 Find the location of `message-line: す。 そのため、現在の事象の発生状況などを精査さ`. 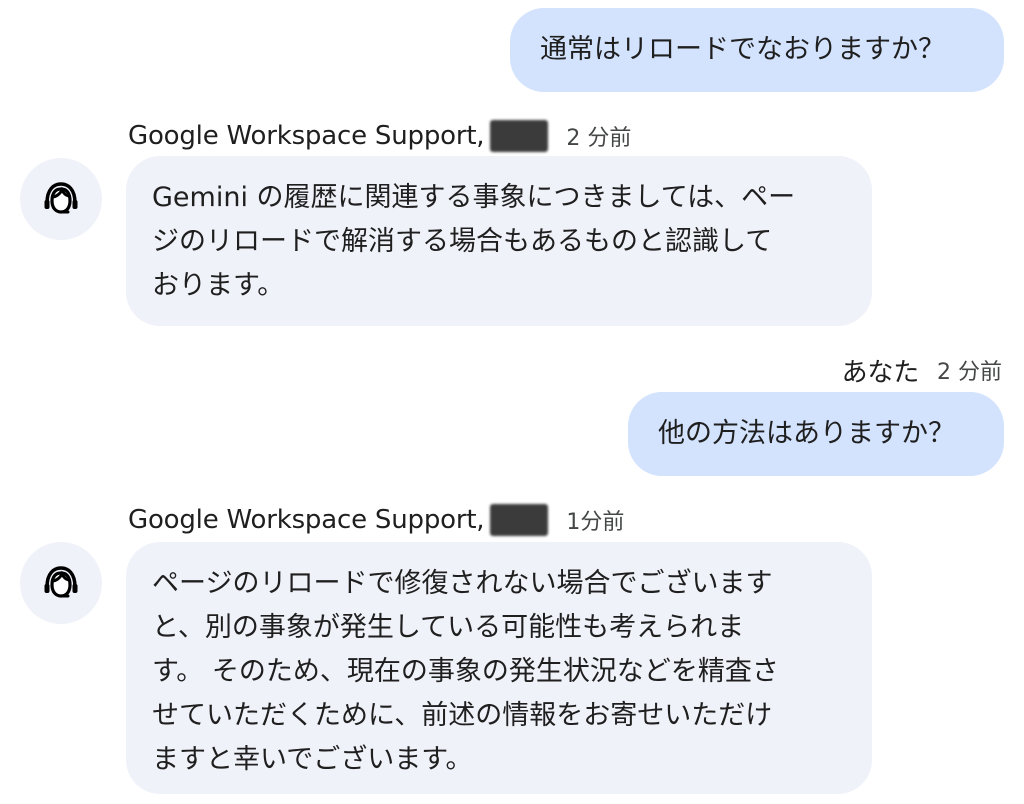

message-line: す。 そのため、現在の事象の発生状況などを精査さ is located at coordinates (465, 671).